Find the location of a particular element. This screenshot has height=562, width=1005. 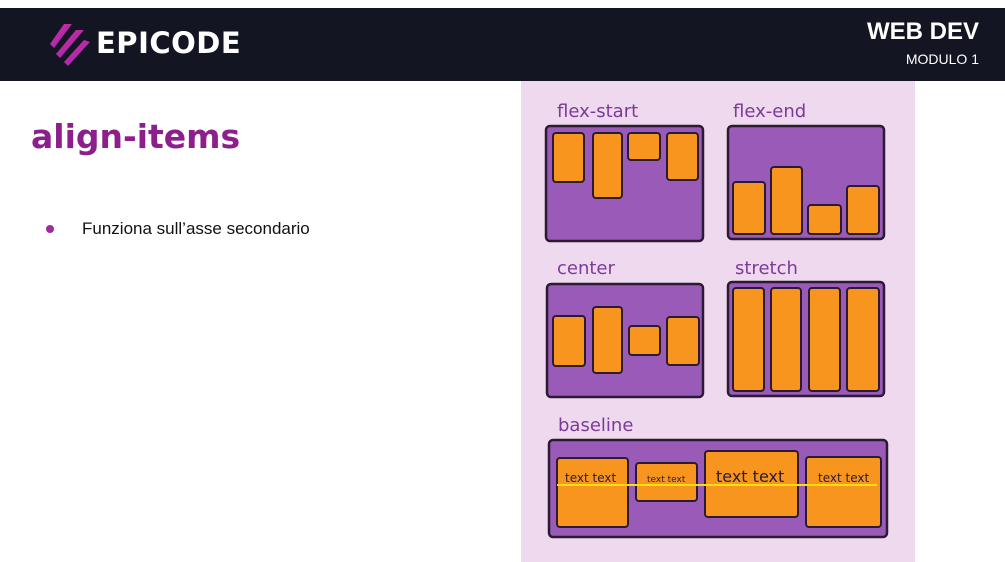

panel-label-baseline: baseline is located at coordinates (595, 425).